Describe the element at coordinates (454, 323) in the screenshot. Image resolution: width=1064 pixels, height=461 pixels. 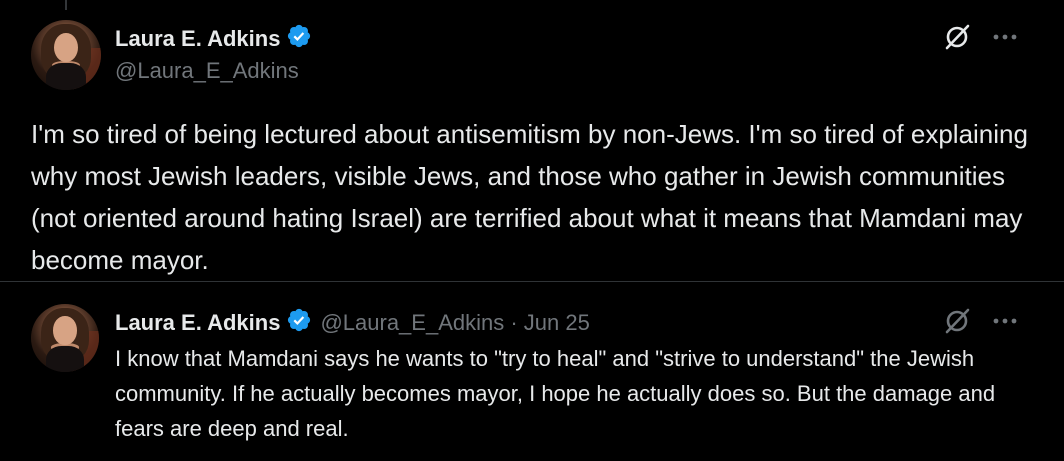
I see `author-handle-and-date: @Laura_E_Adkins · Jun 25` at that location.